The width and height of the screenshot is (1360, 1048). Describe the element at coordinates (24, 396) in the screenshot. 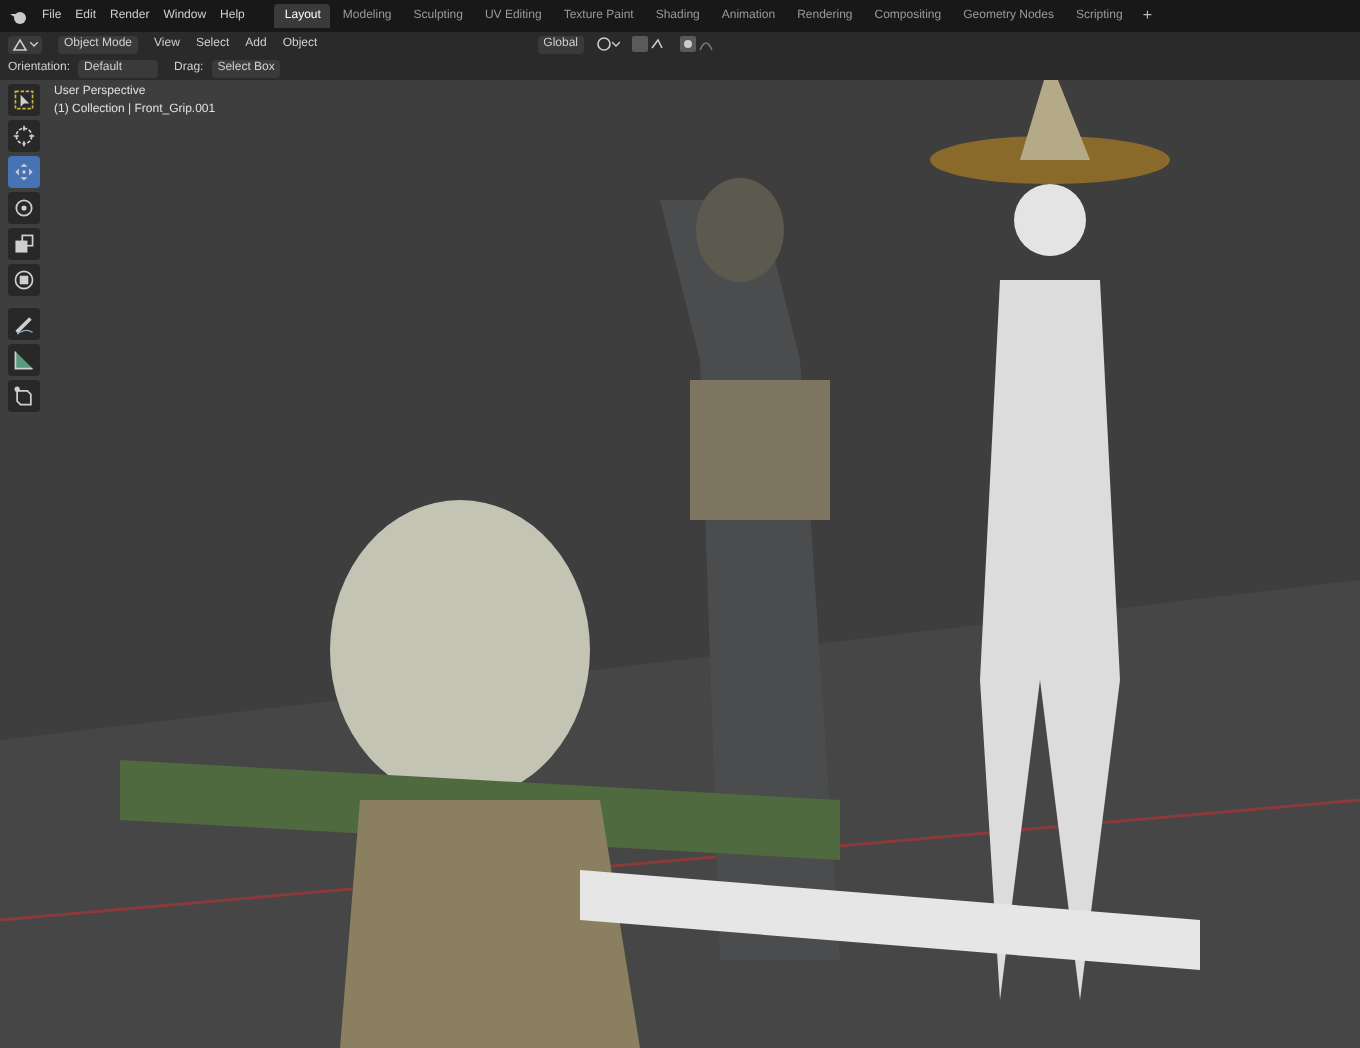

I see `add-cube-icon` at that location.